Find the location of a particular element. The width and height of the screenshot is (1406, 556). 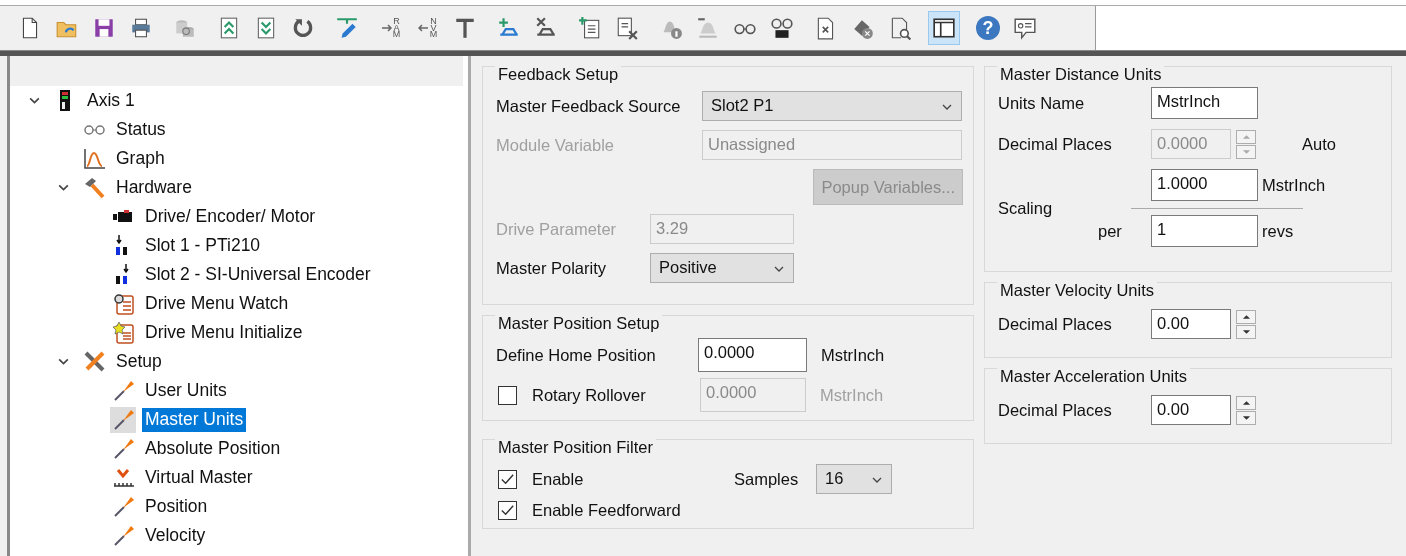

list-star-icon is located at coordinates (123, 332).